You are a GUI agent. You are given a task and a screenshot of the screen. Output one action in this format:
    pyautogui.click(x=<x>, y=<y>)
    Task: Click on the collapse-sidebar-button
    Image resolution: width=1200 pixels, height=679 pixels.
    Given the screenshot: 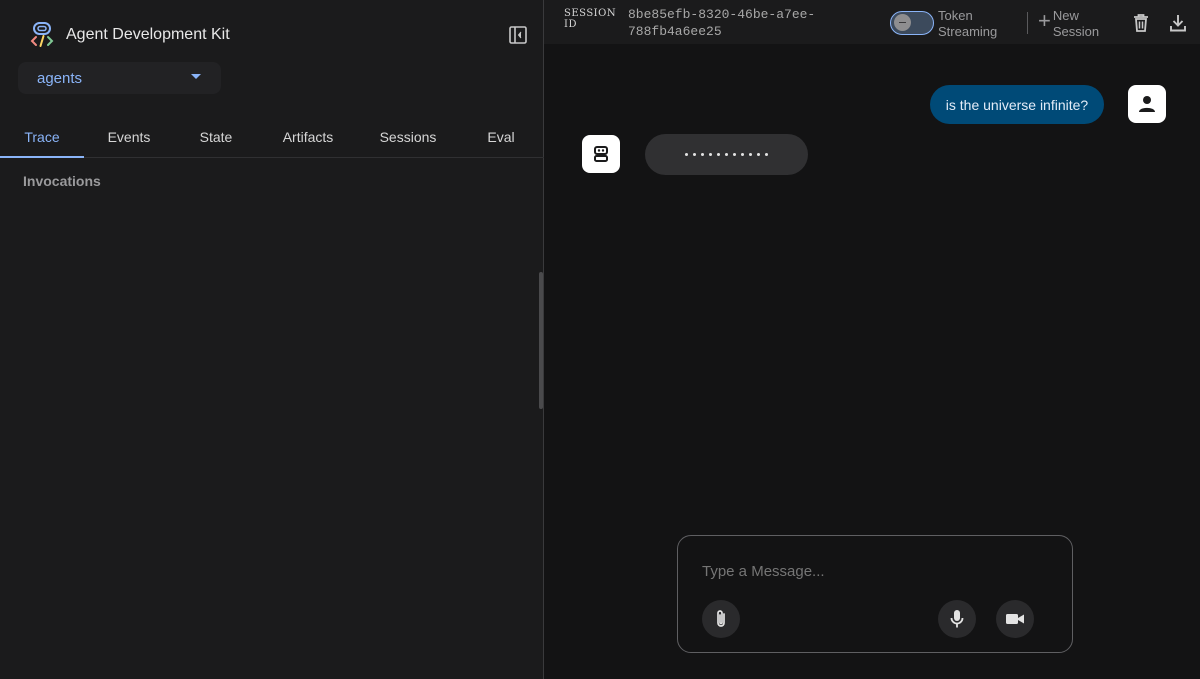 What is the action you would take?
    pyautogui.click(x=518, y=35)
    